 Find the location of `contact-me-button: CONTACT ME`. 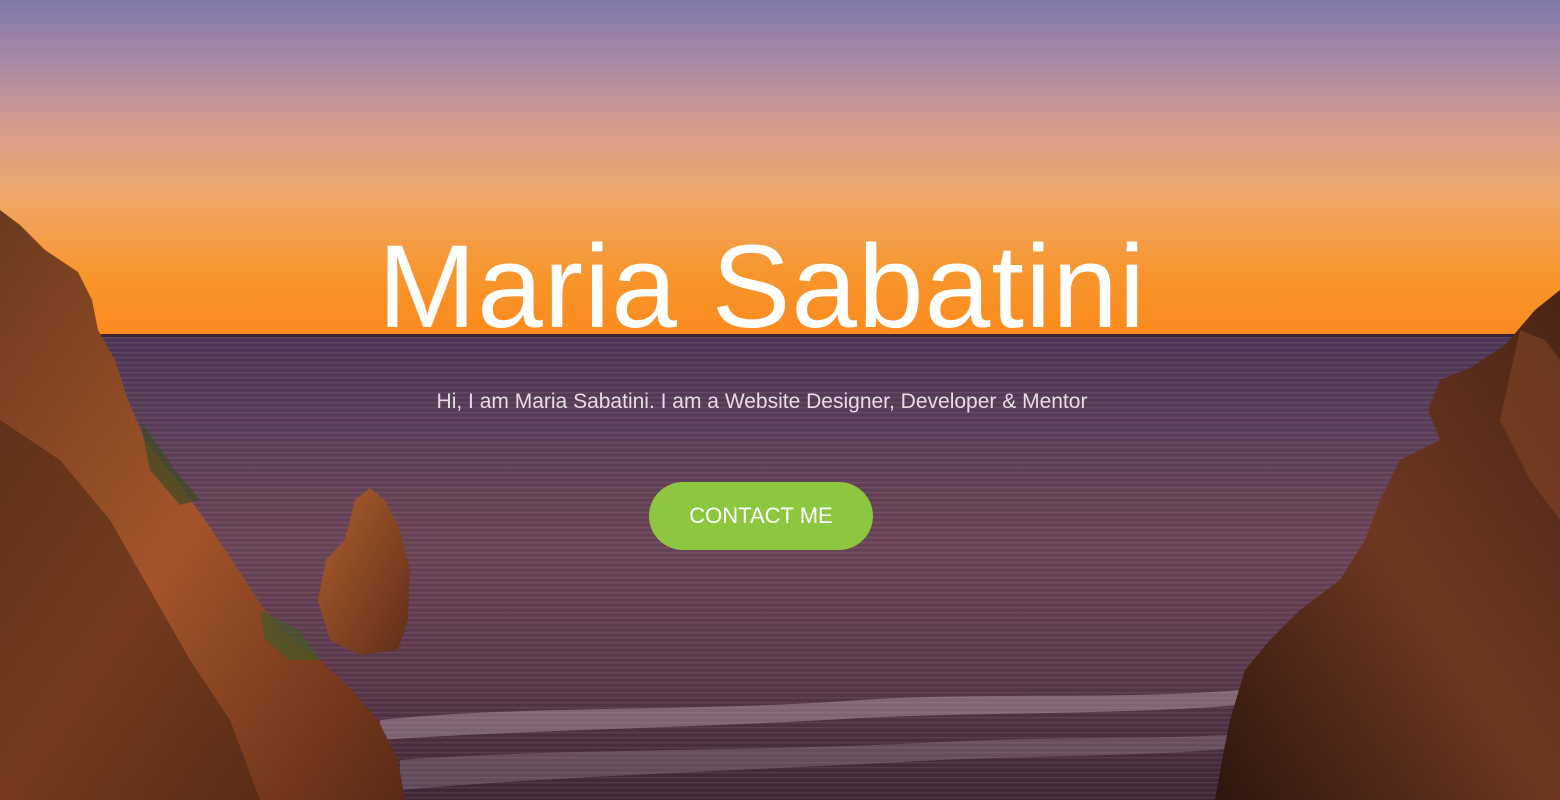

contact-me-button: CONTACT ME is located at coordinates (761, 516).